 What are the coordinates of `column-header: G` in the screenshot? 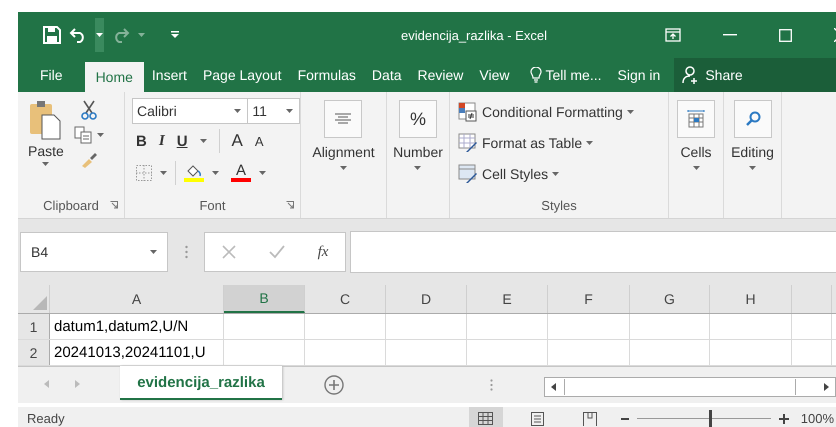 It's located at (670, 299).